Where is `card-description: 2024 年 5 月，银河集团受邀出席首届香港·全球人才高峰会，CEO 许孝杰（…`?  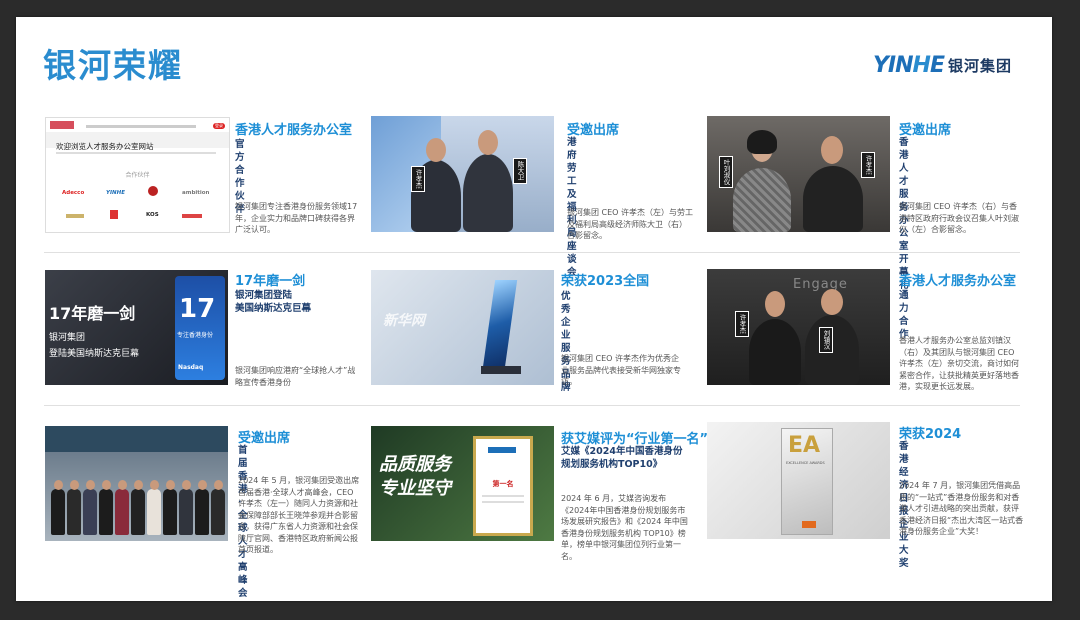
card-description: 2024 年 5 月，银河集团受邀出席首届香港·全球人才高峰会，CEO 许孝杰（… is located at coordinates (299, 515).